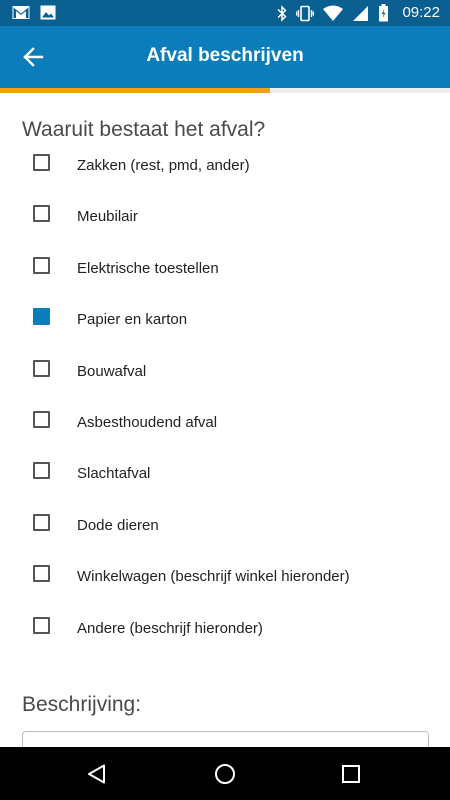  I want to click on back-triangle-icon, so click(96, 773).